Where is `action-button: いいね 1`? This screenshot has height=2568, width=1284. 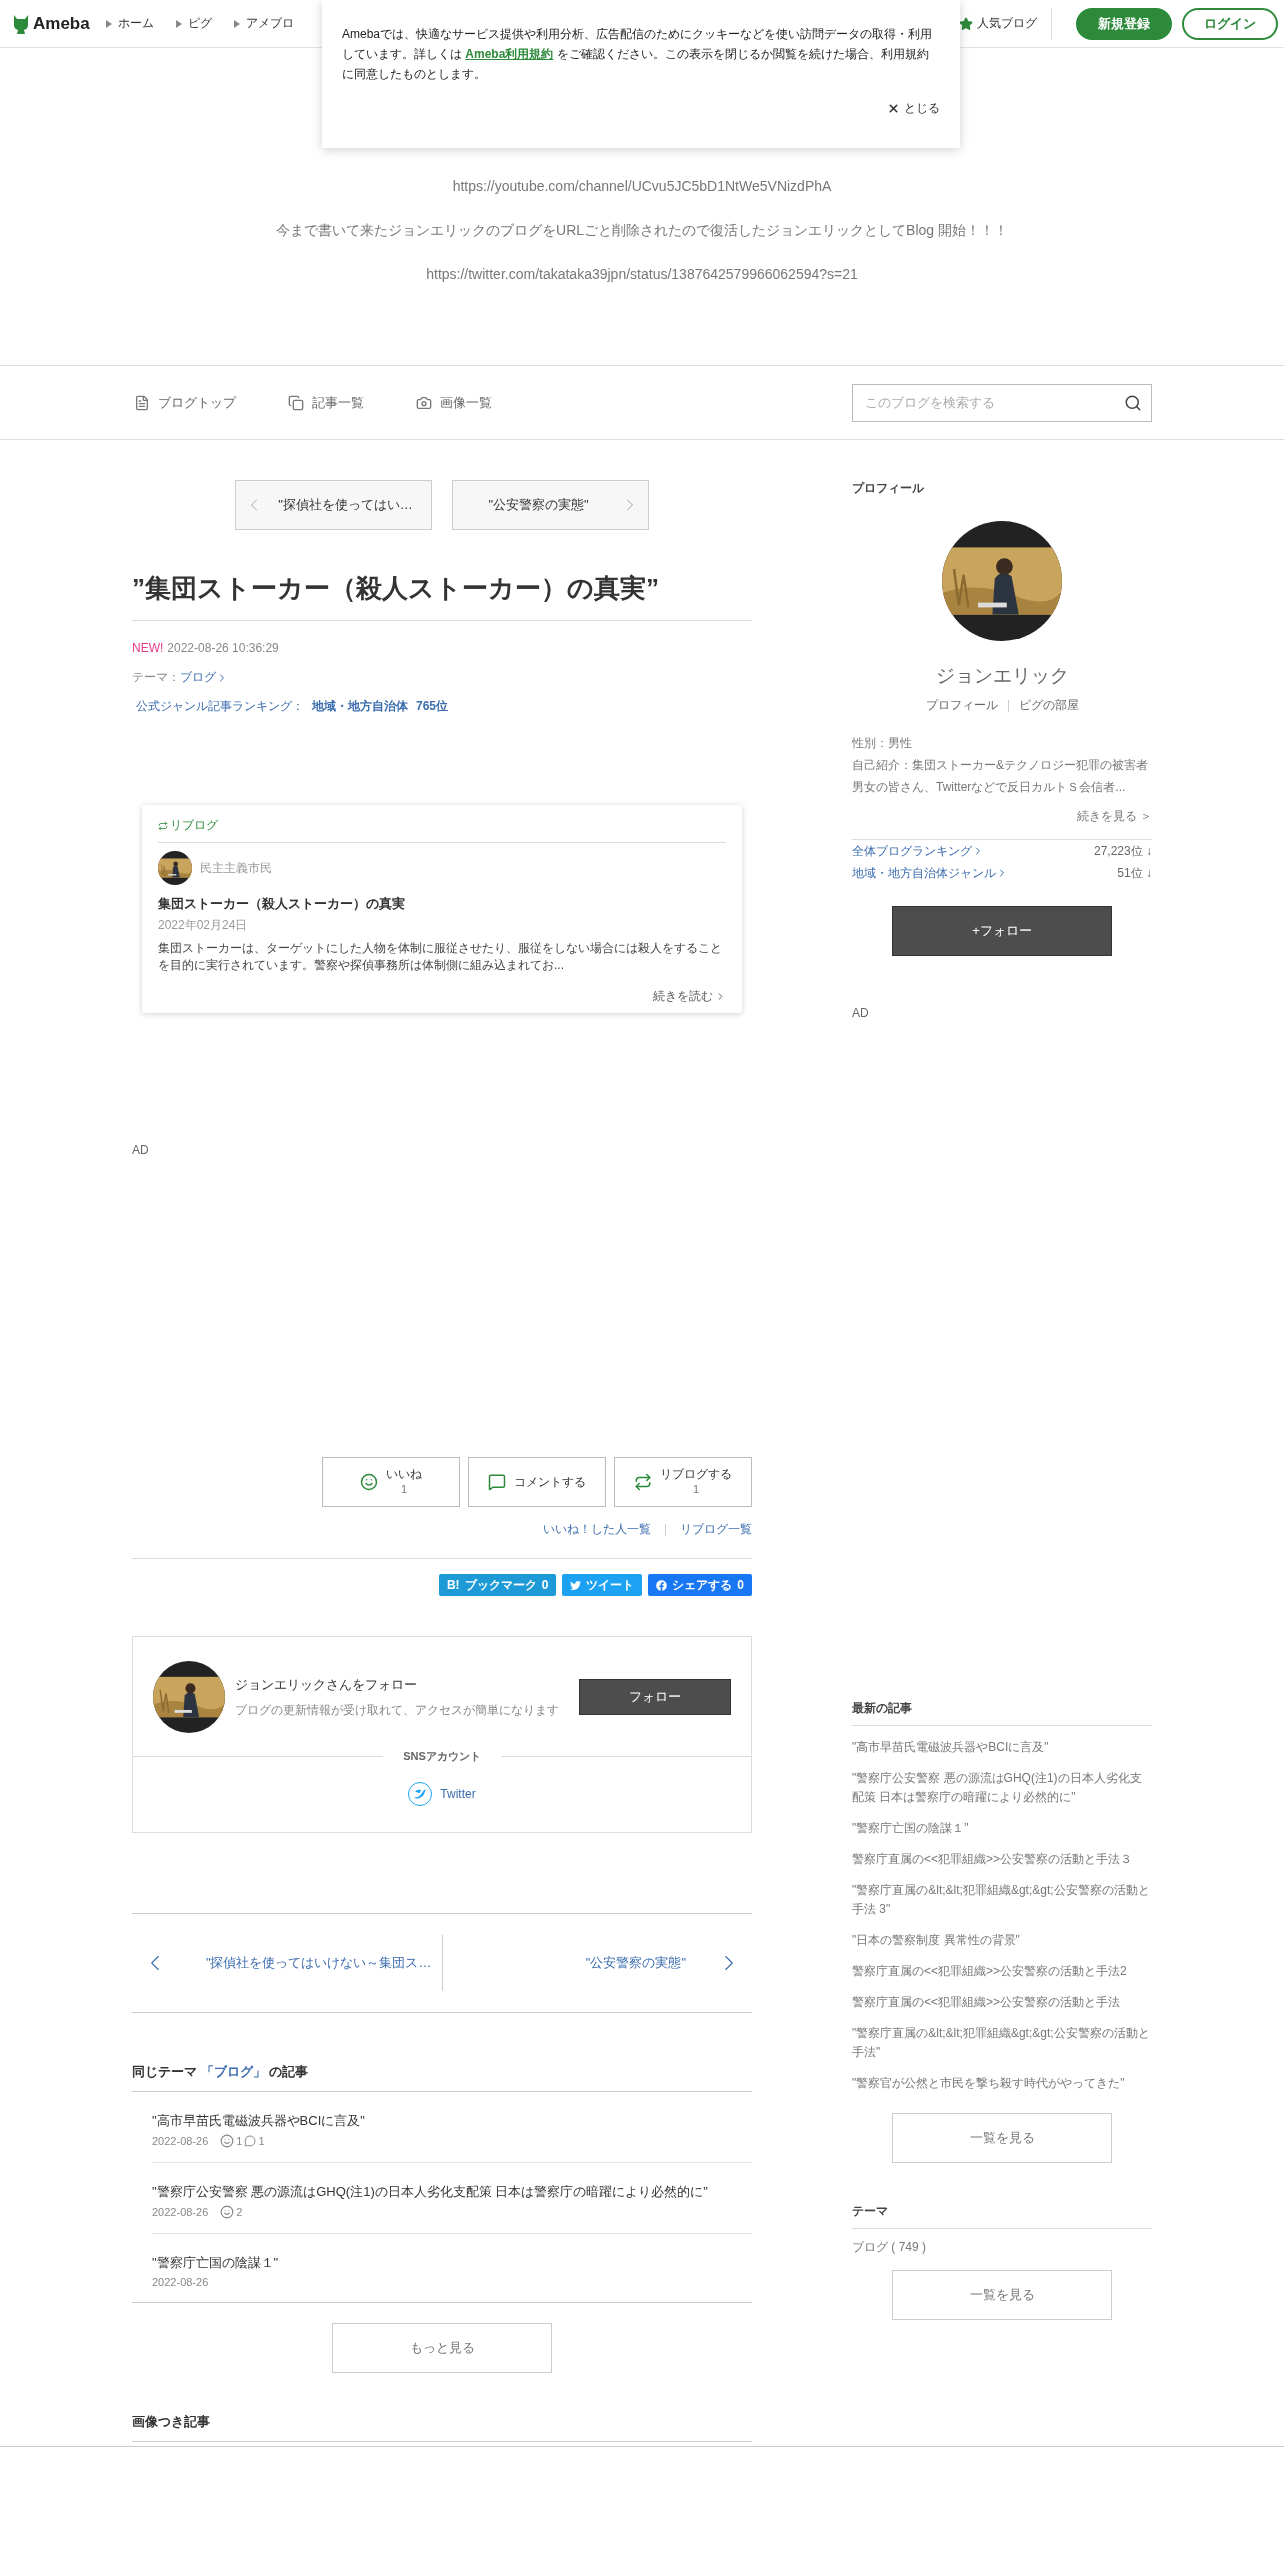
action-button: いいね 1 is located at coordinates (391, 1482).